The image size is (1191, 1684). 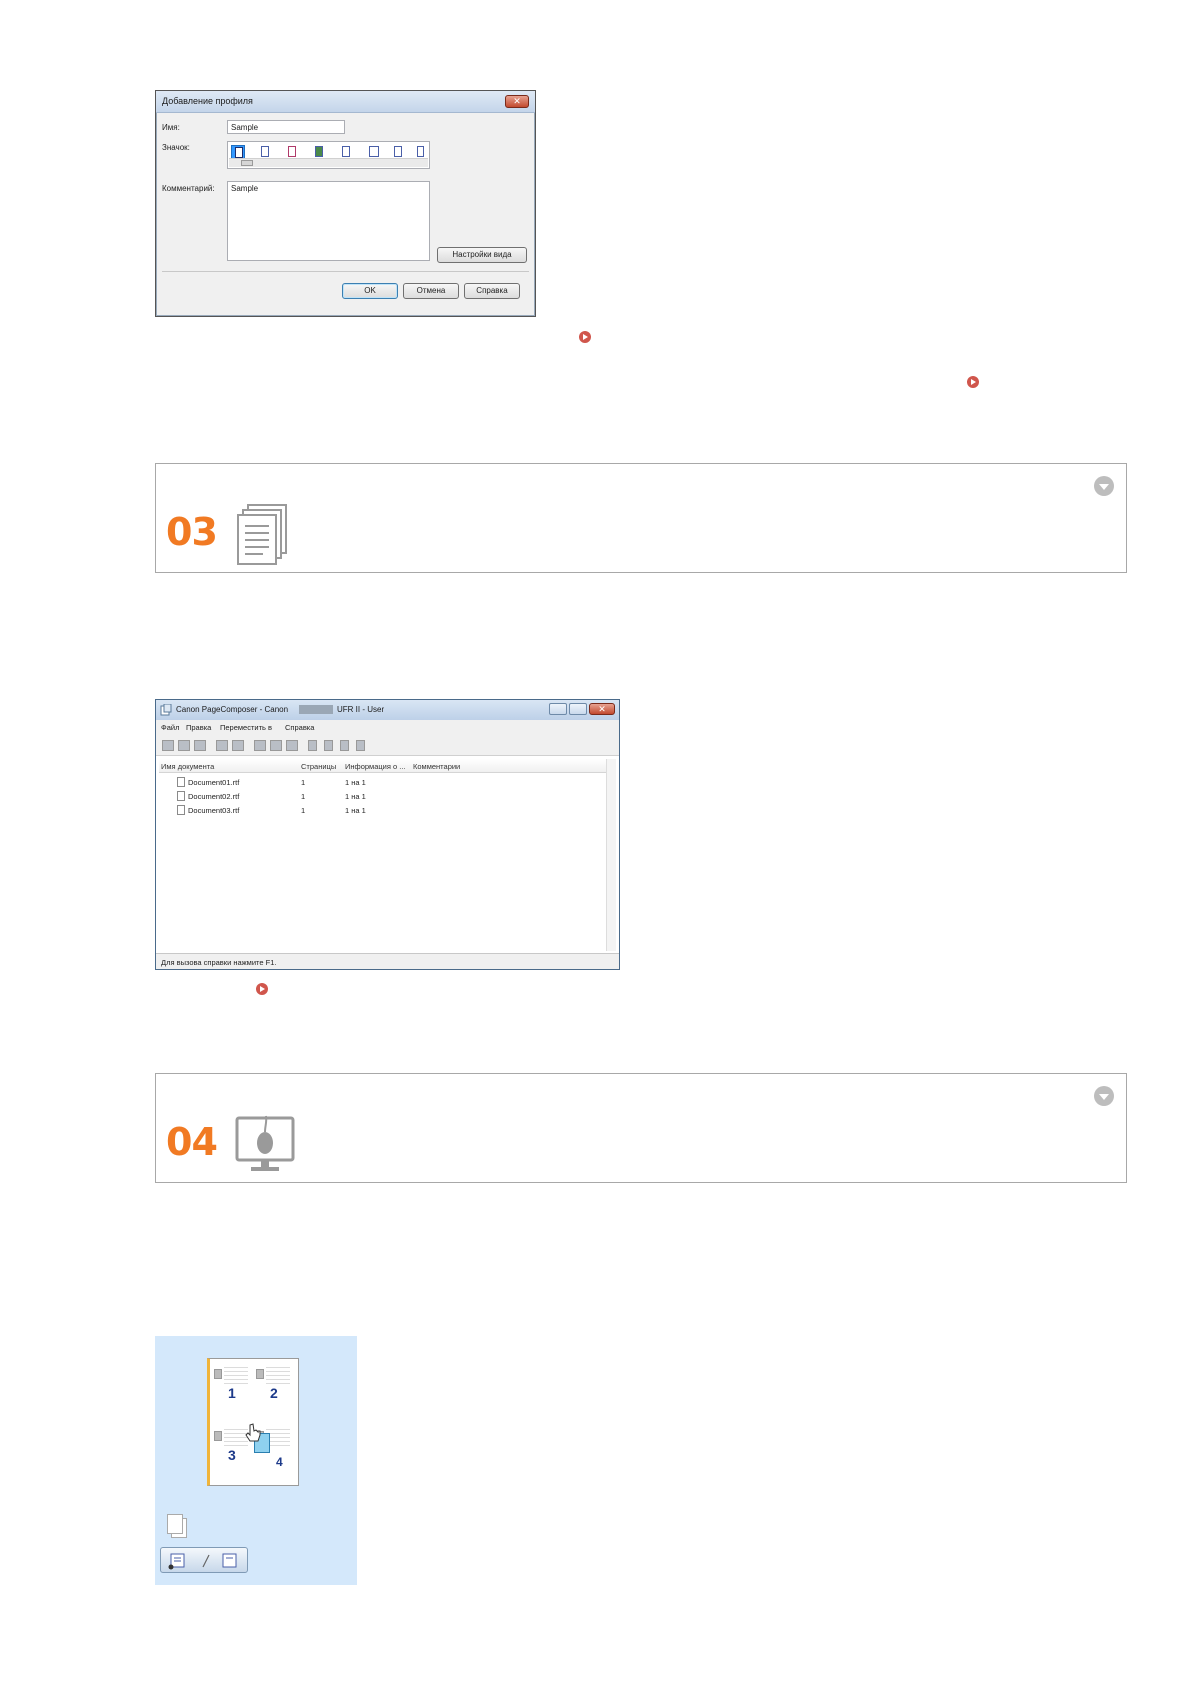 What do you see at coordinates (436, 766) in the screenshot?
I see `column-header: Комментарии` at bounding box center [436, 766].